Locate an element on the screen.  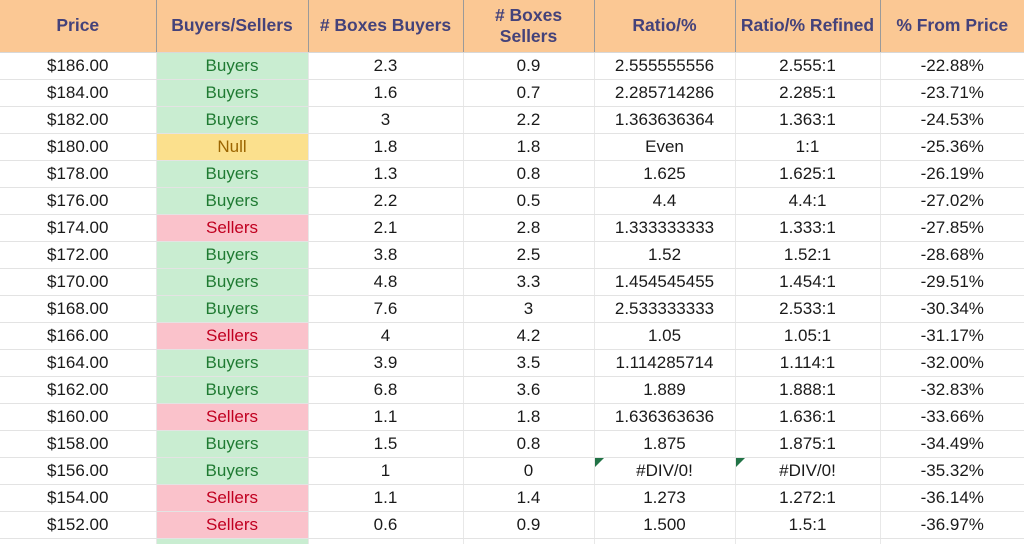
cell-price: $170.00 is located at coordinates (78, 282).